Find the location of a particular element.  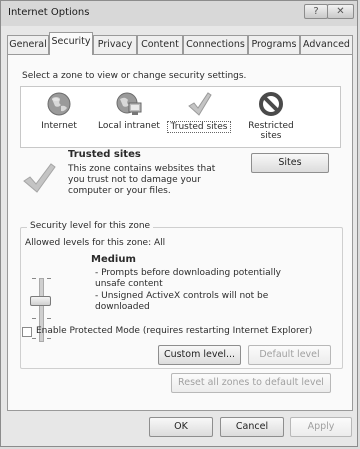

default-level-button-label: Default level is located at coordinates (289, 354).